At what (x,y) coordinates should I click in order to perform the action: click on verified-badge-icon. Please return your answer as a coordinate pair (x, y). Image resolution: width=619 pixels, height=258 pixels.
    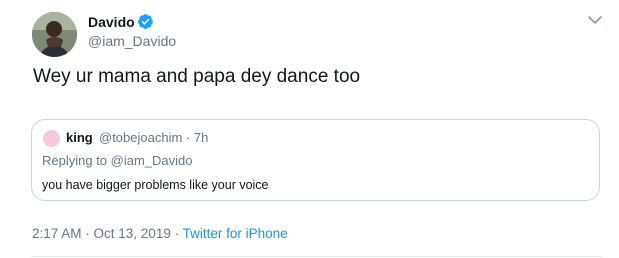
    Looking at the image, I should click on (145, 21).